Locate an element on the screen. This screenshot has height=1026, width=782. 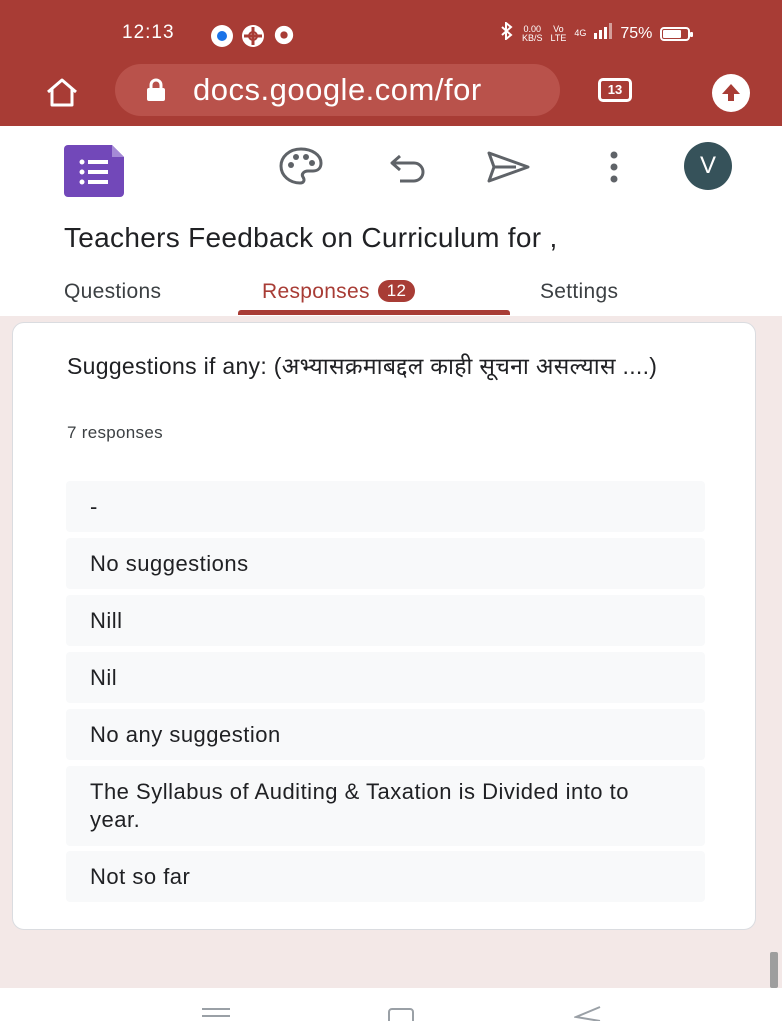
chrome-icon is located at coordinates (284, 38).